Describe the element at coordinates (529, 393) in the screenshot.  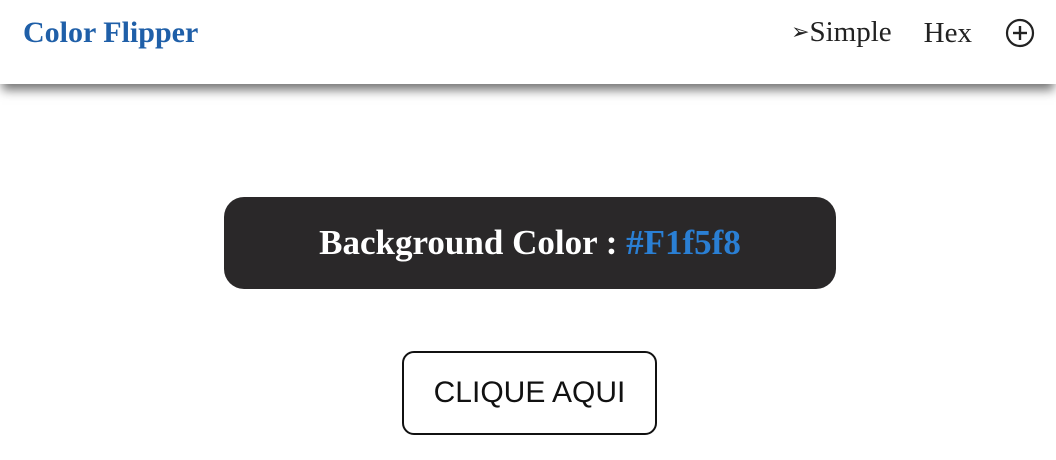
I see `flip-color-button: CLIQUE AQUI` at that location.